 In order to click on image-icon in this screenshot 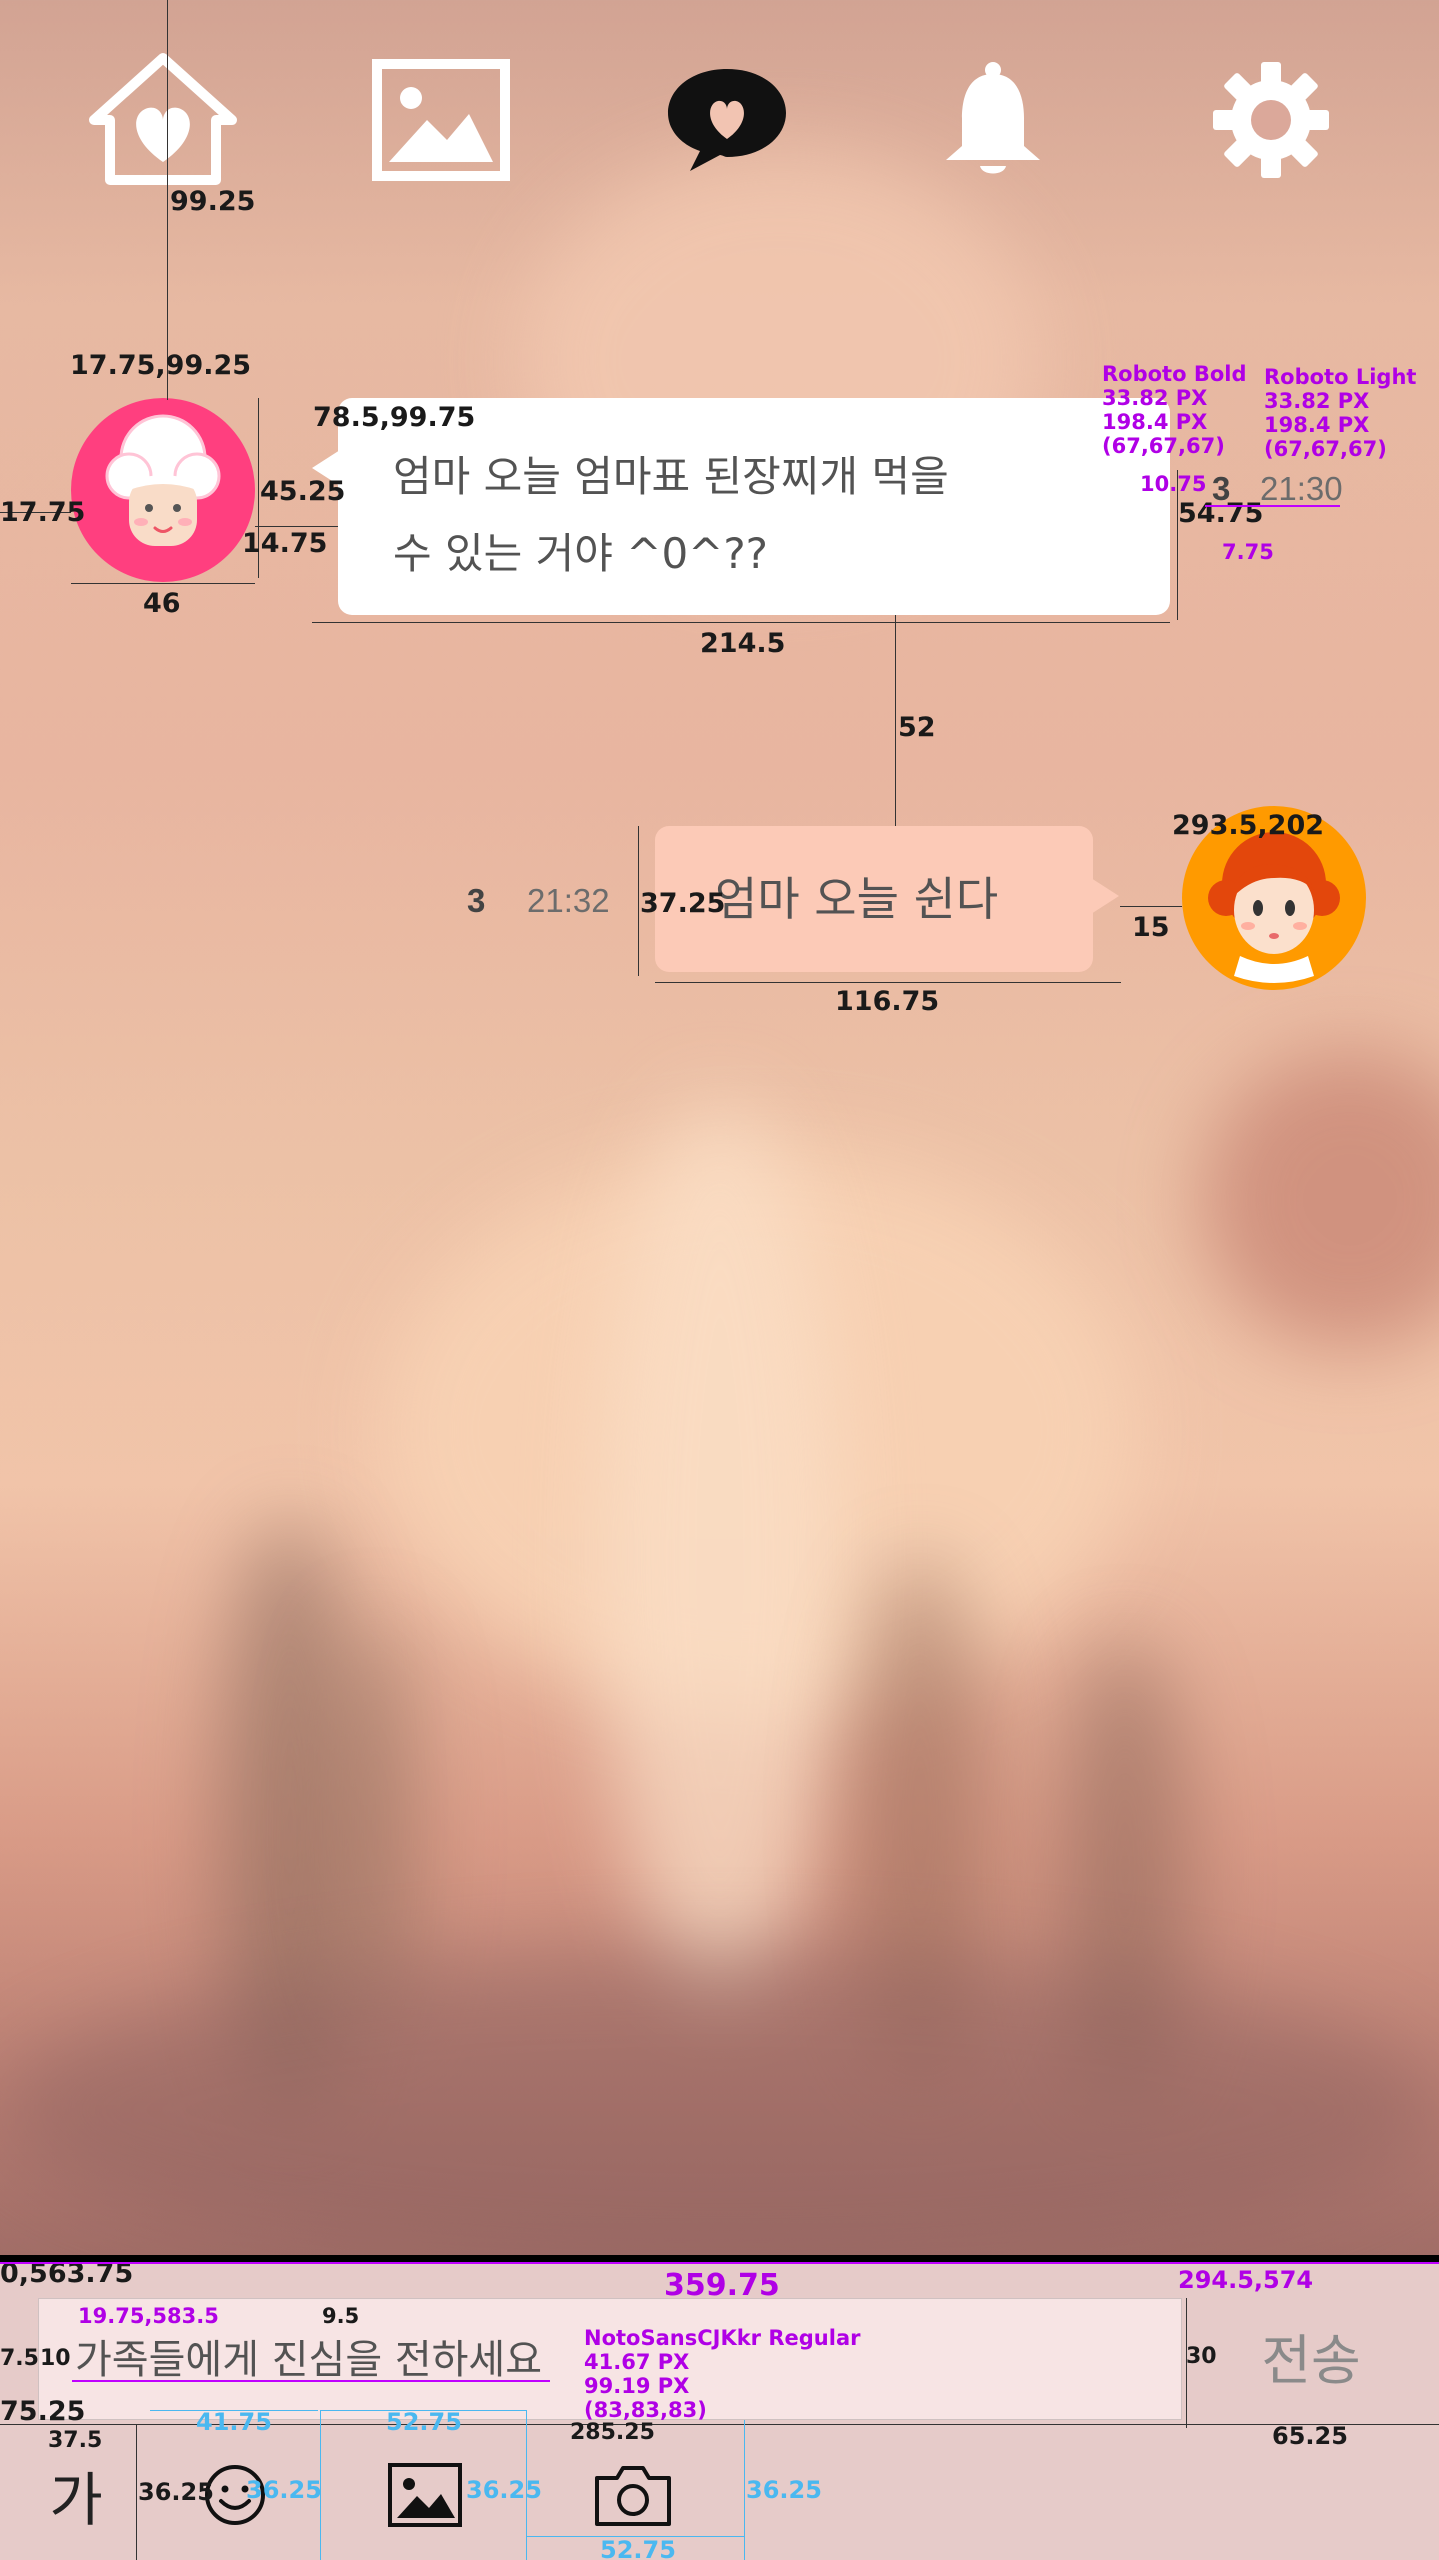, I will do `click(425, 2495)`.